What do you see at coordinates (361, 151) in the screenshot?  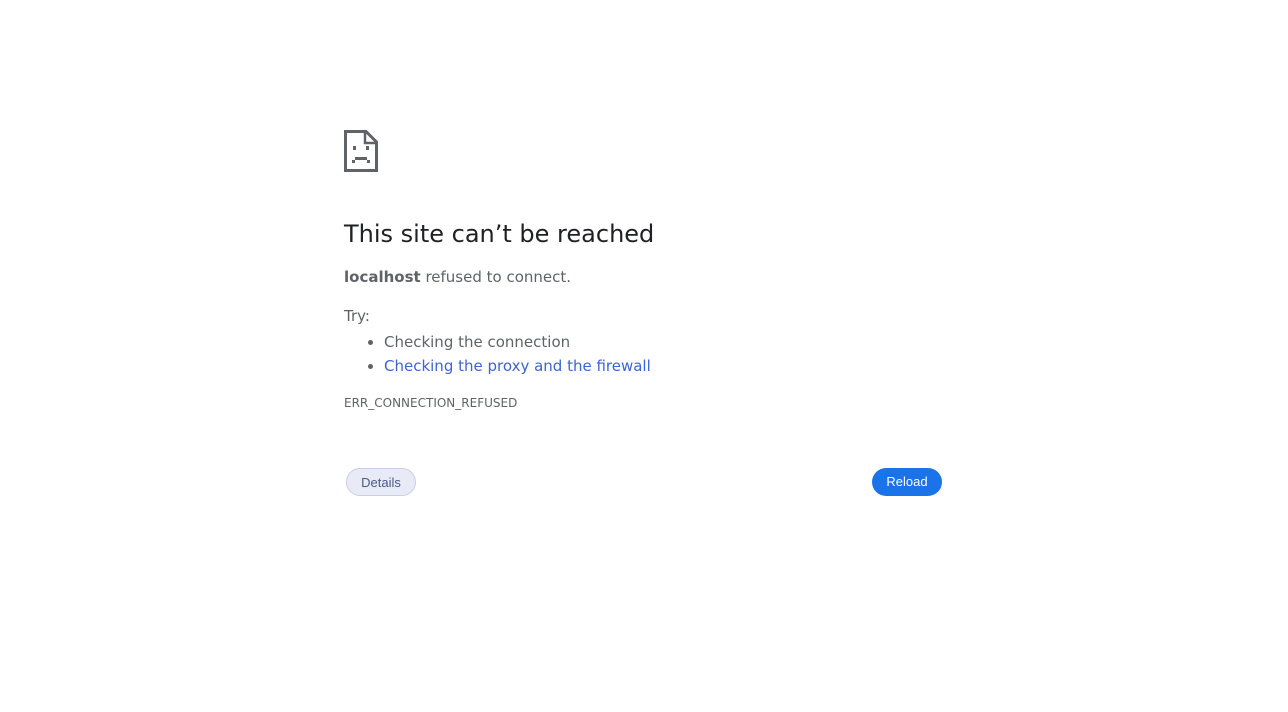 I see `sad-page-icon` at bounding box center [361, 151].